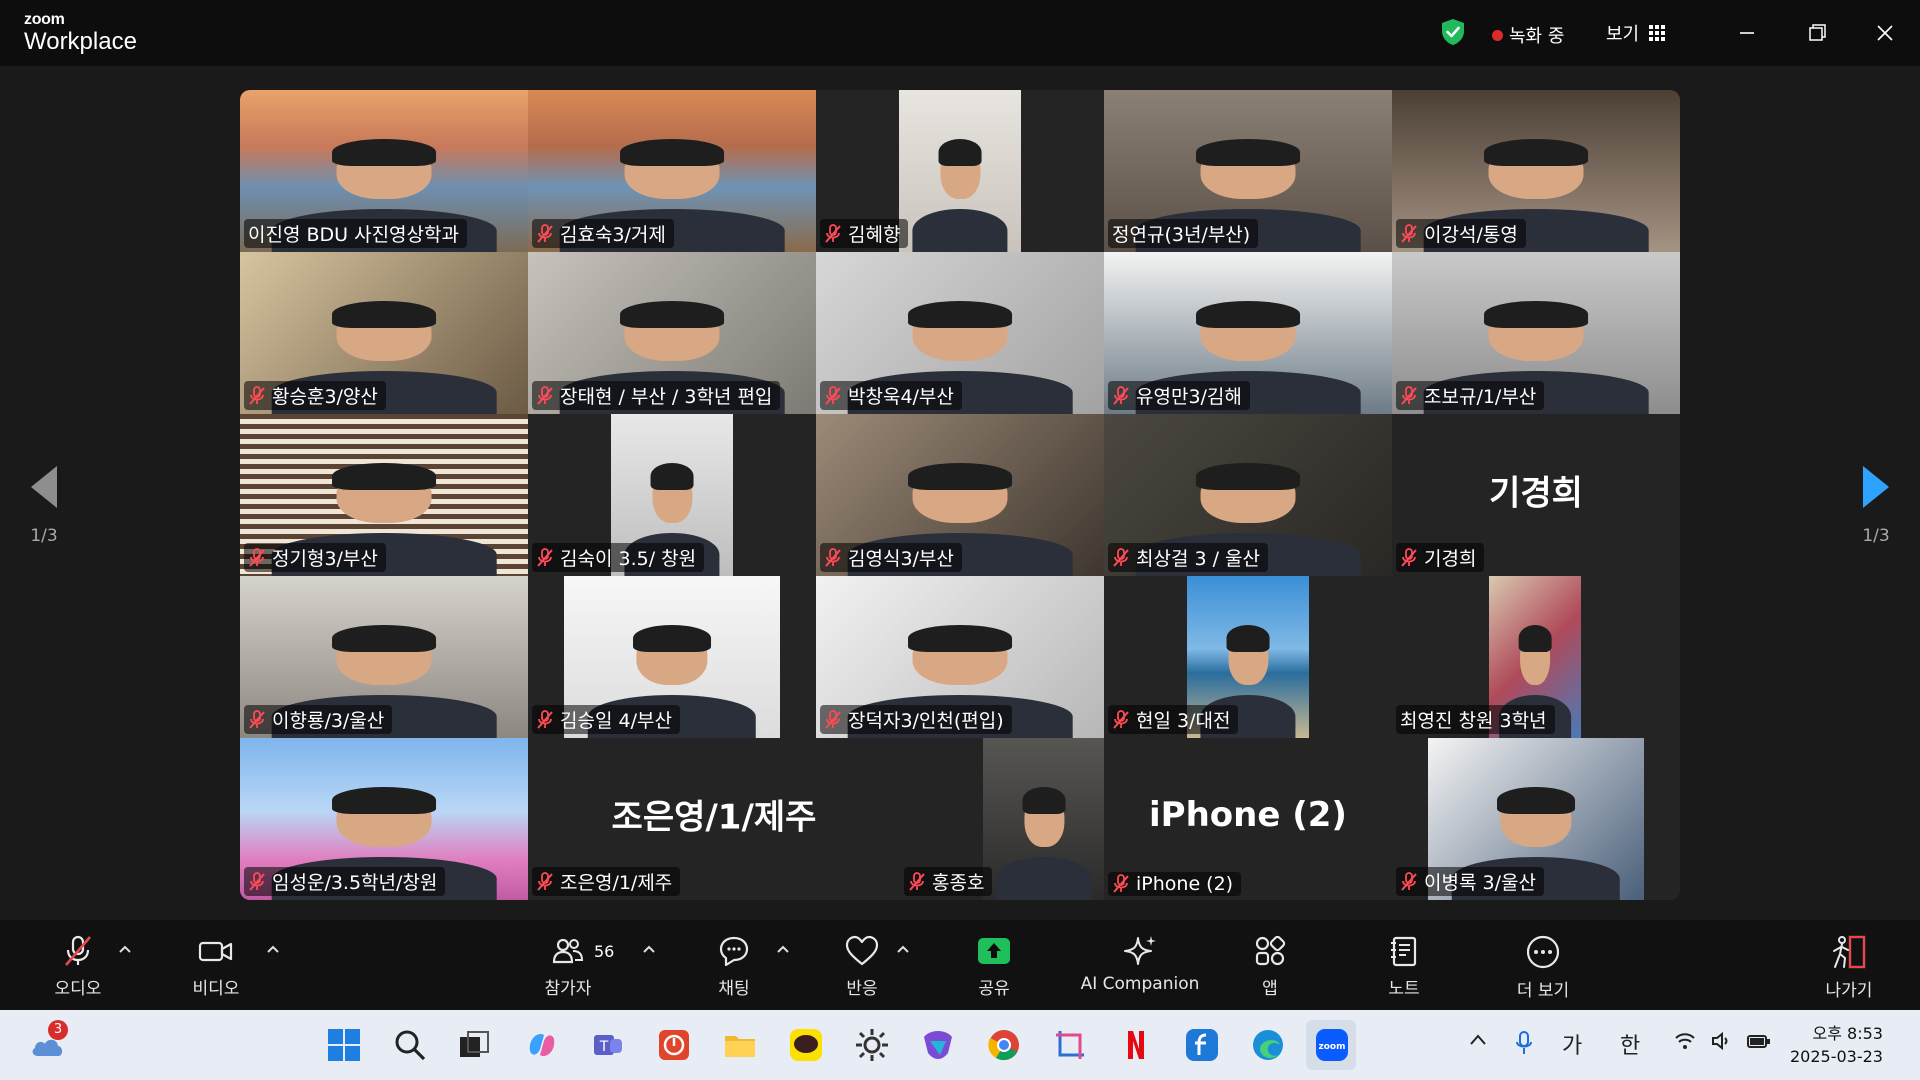 The width and height of the screenshot is (1920, 1080). Describe the element at coordinates (672, 657) in the screenshot. I see `participant-tile: 김승일 4/부산` at that location.